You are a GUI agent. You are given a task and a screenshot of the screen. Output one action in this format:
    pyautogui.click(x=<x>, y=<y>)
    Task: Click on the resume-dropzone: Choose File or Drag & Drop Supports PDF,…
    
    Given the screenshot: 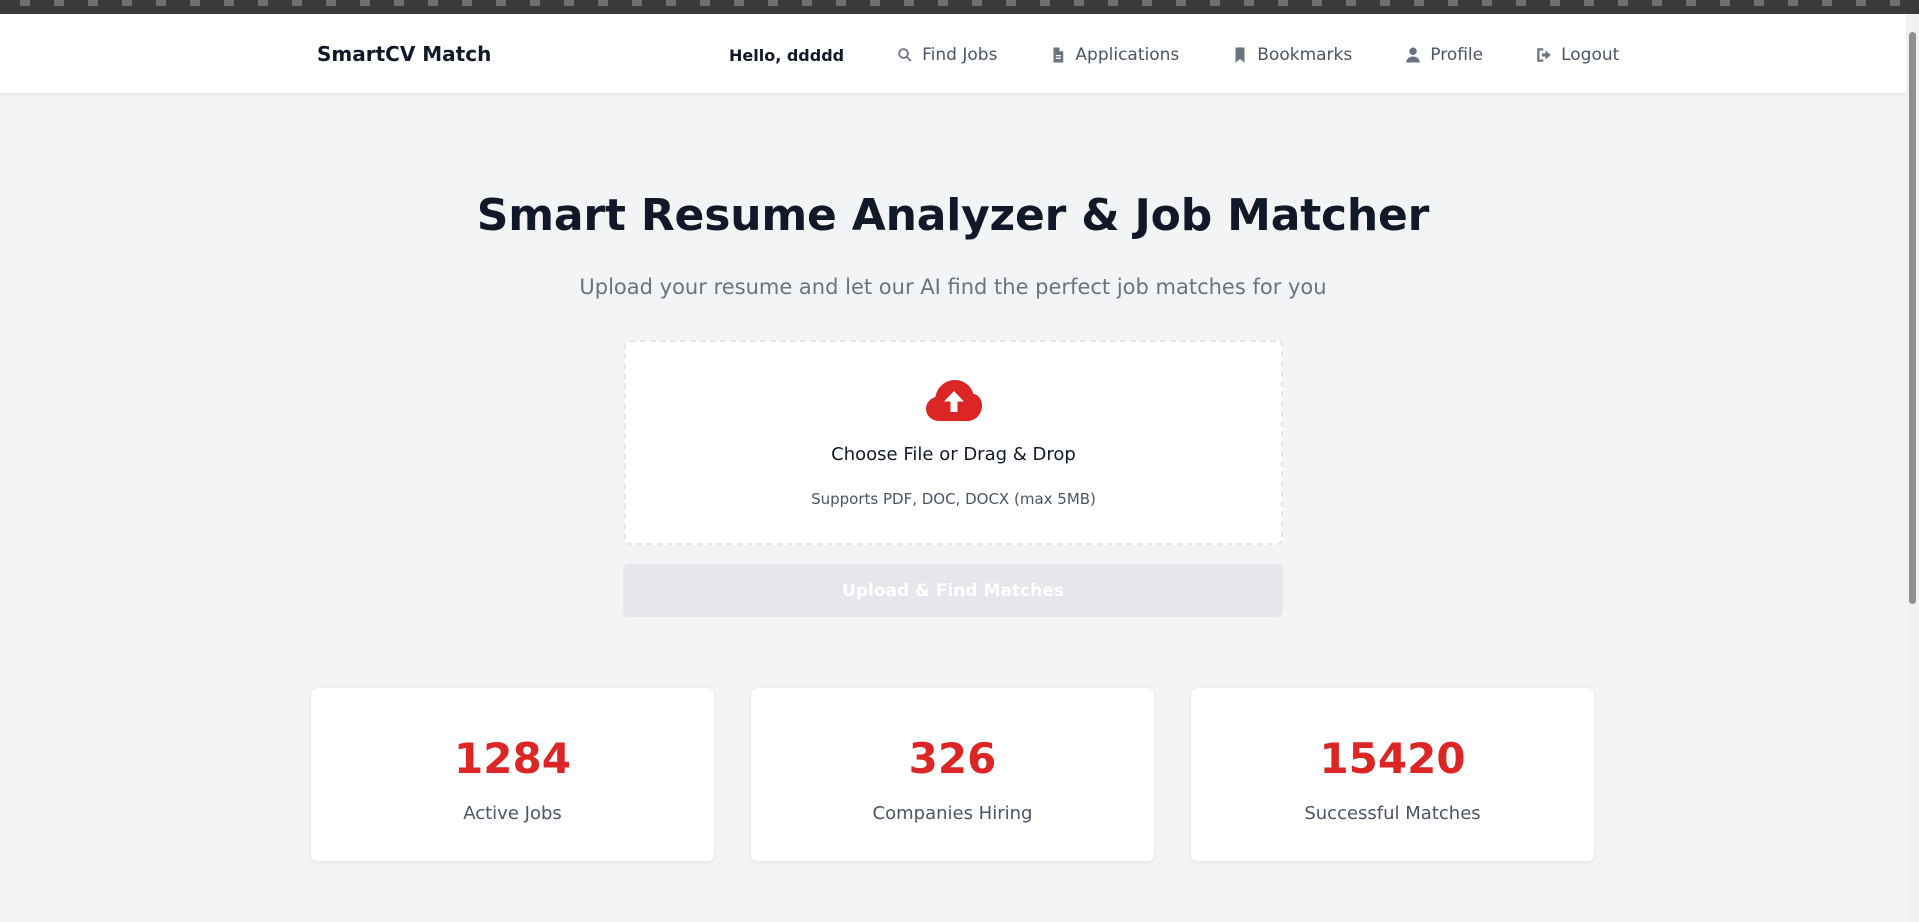 What is the action you would take?
    pyautogui.click(x=953, y=442)
    